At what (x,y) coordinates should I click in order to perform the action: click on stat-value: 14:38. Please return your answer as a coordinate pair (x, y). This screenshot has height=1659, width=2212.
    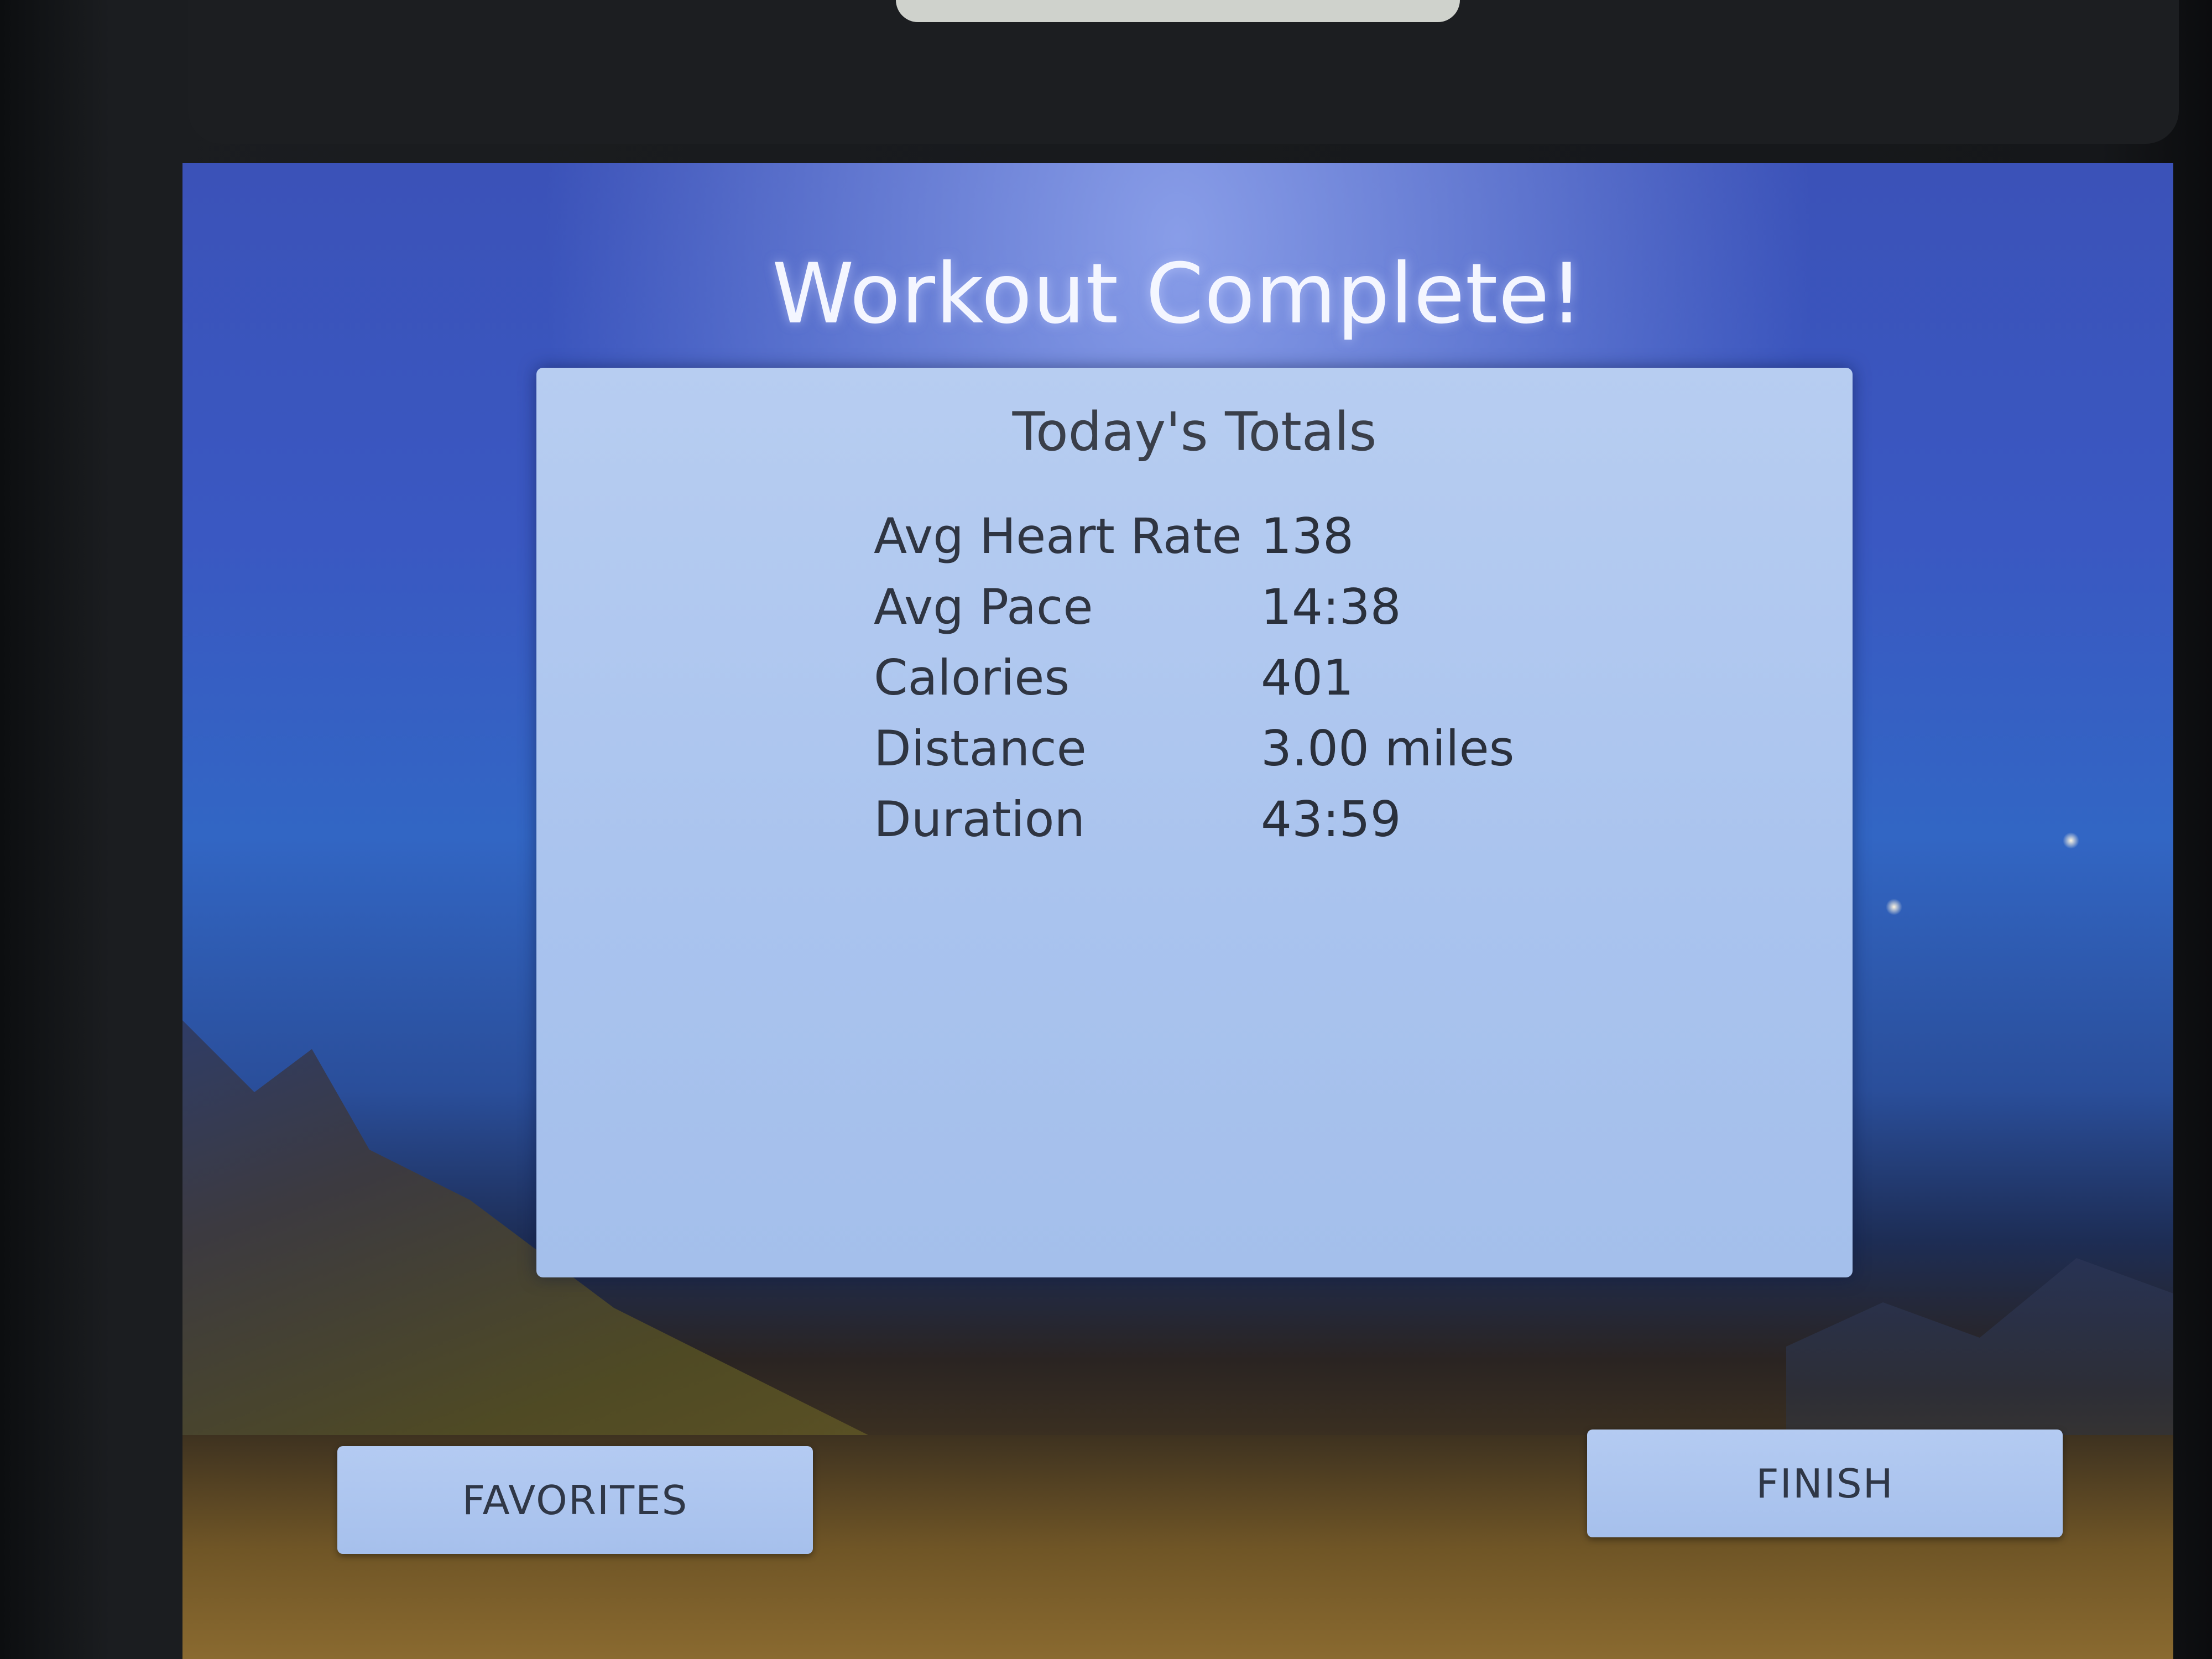
    Looking at the image, I should click on (1331, 606).